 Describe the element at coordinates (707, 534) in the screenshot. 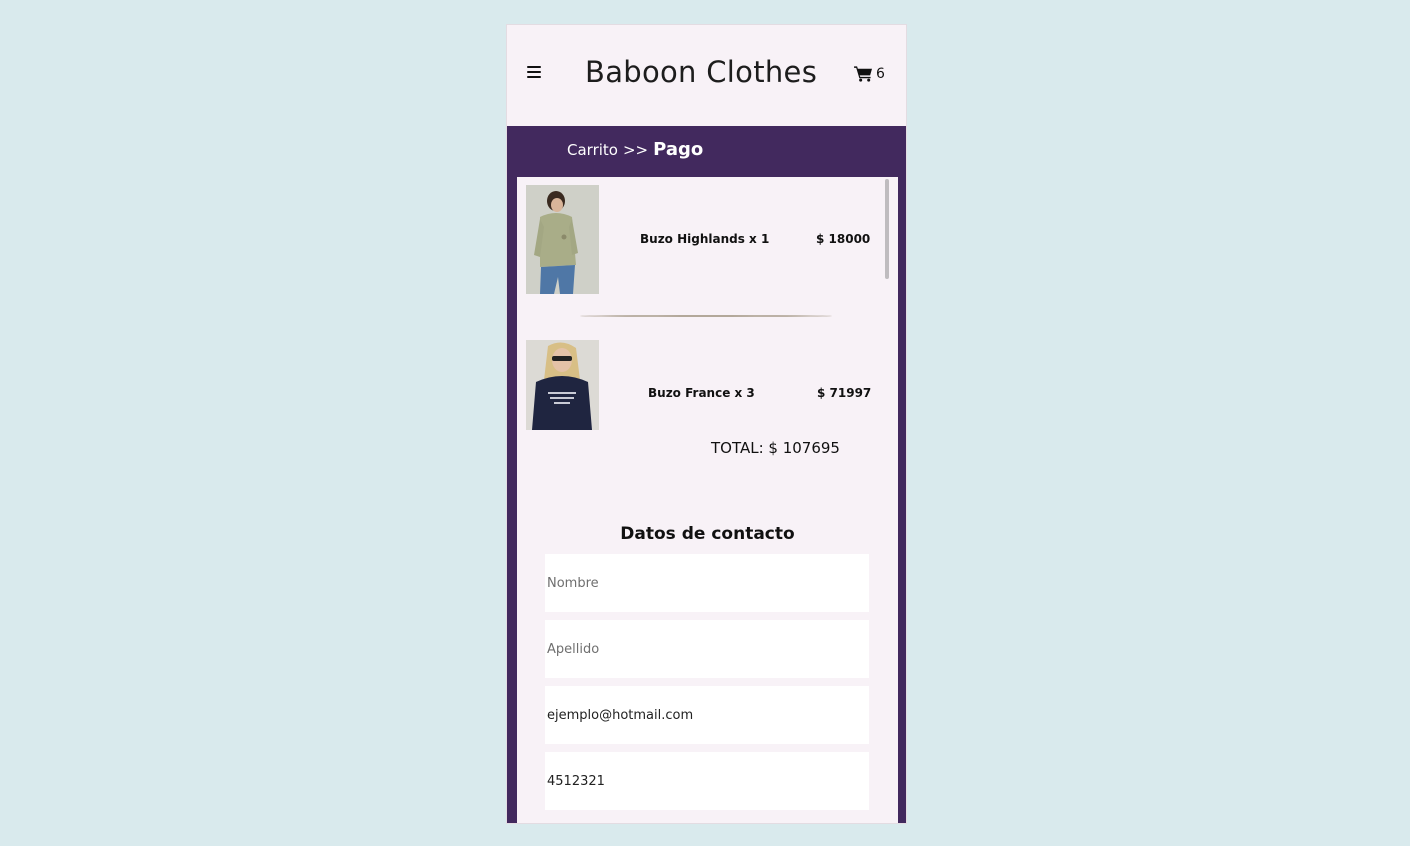

I see `contact-section-title: Datos de contacto` at that location.